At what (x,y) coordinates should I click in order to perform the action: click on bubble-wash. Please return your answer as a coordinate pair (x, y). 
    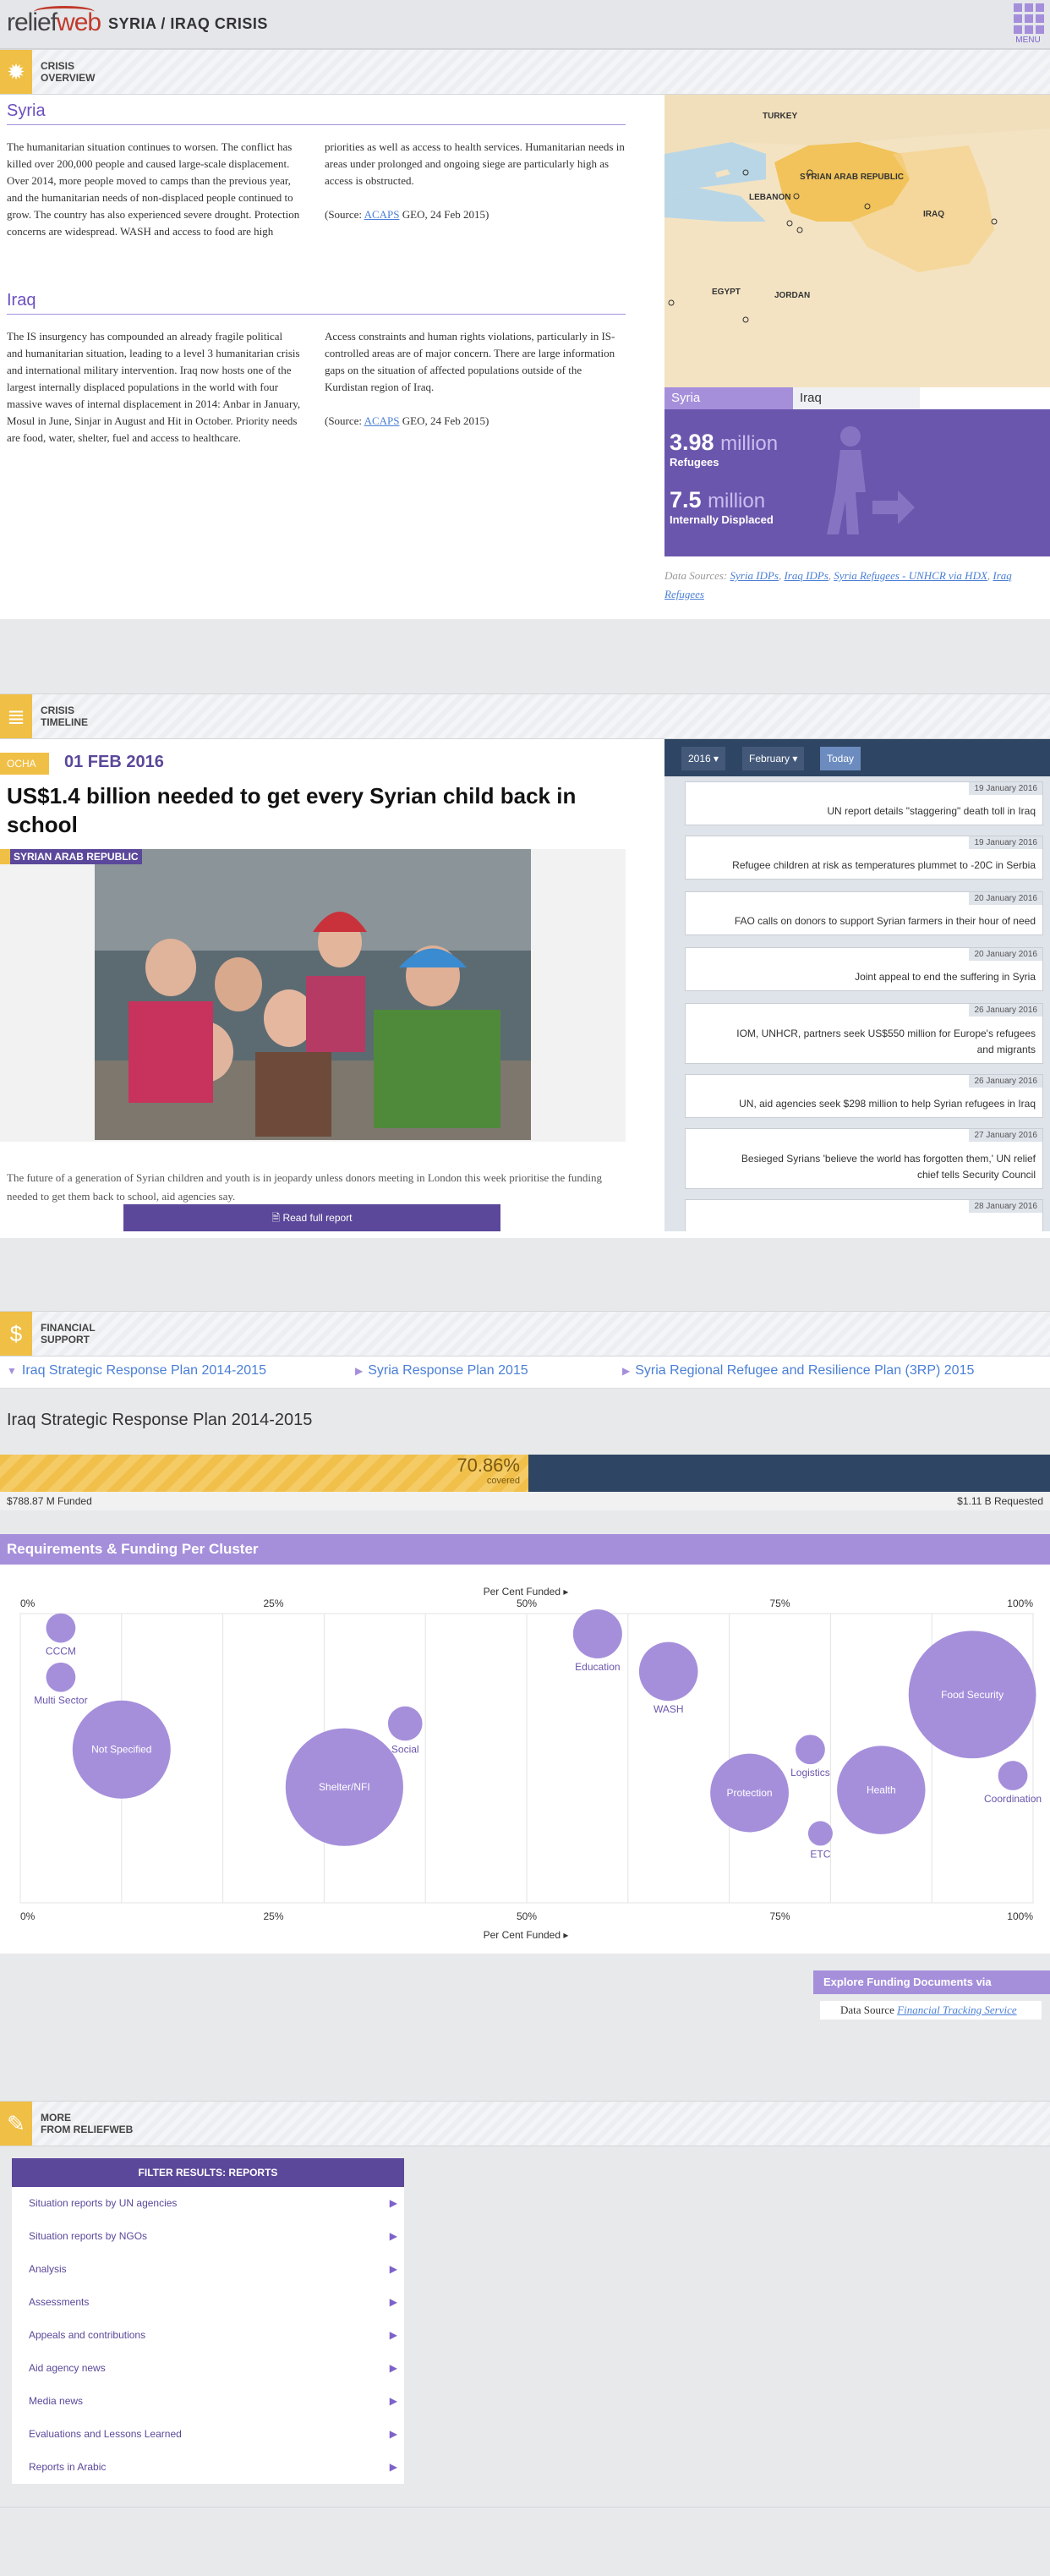
    Looking at the image, I should click on (668, 1672).